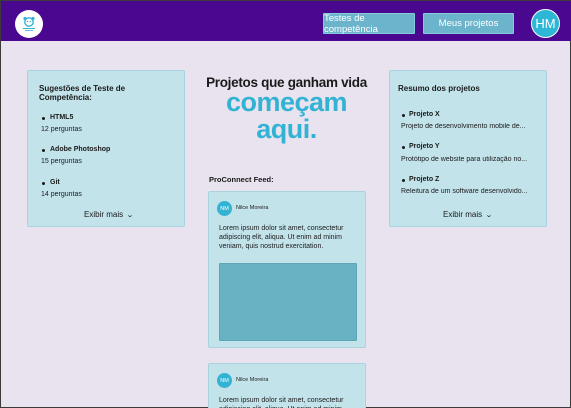 The image size is (571, 408). What do you see at coordinates (61, 129) in the screenshot?
I see `test-item-count: 12 perguntas` at bounding box center [61, 129].